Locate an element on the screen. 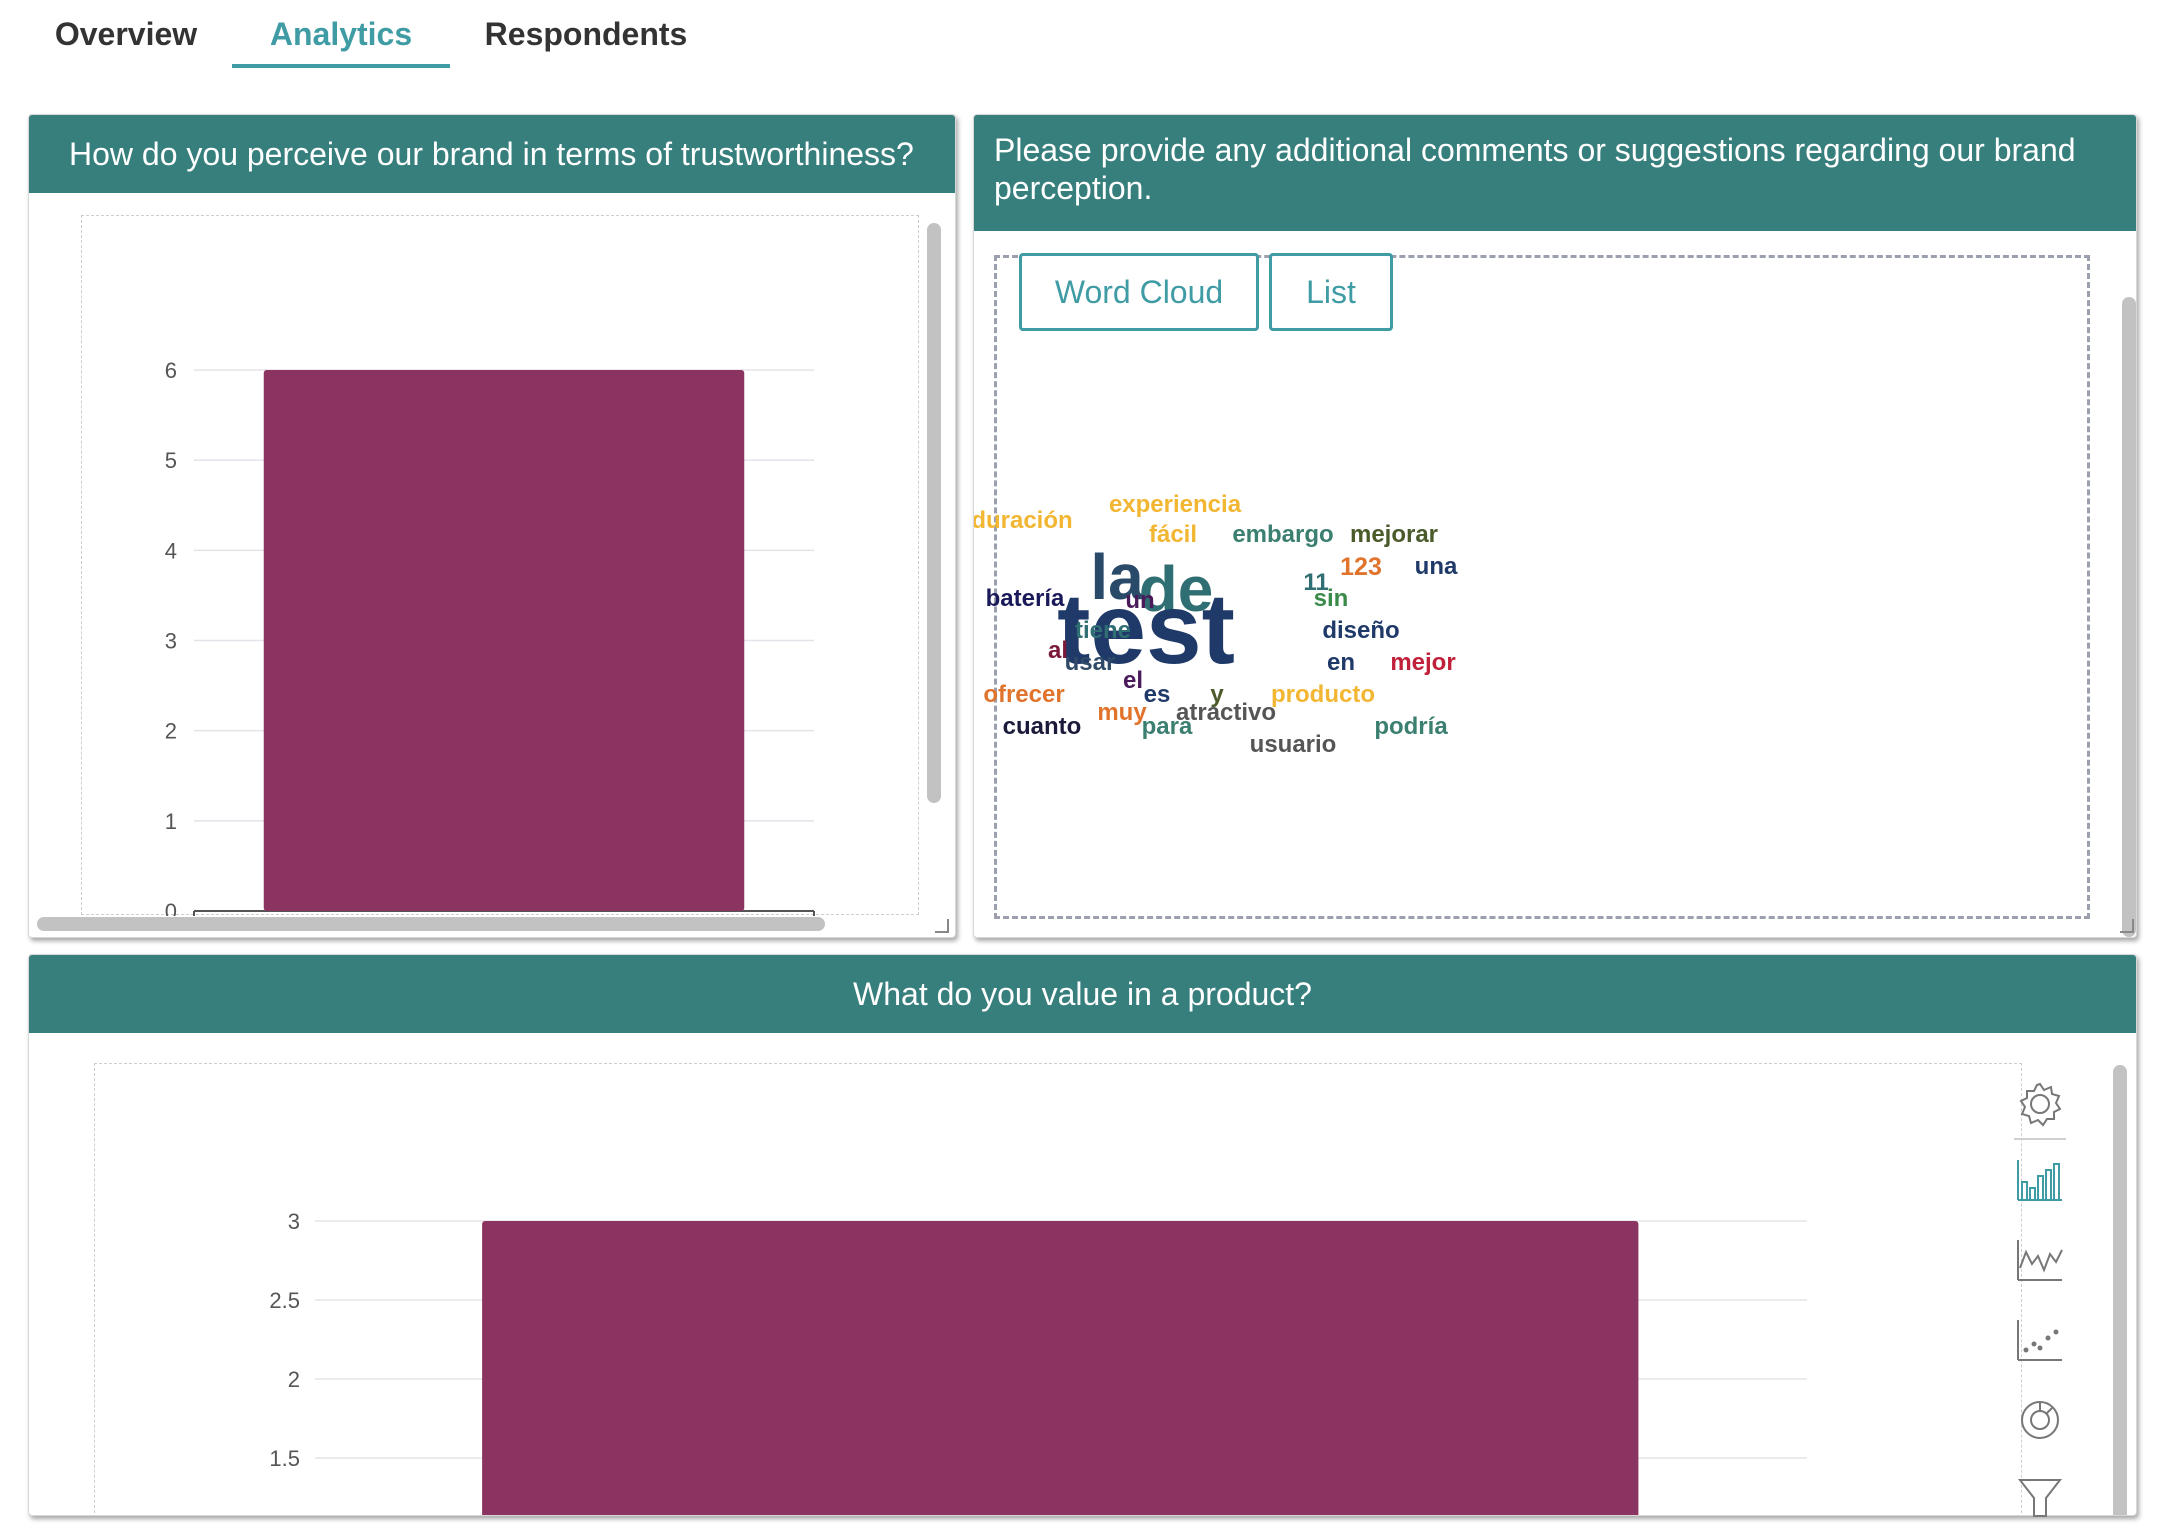 This screenshot has height=1528, width=2166. word-cloud-word: el is located at coordinates (1133, 680).